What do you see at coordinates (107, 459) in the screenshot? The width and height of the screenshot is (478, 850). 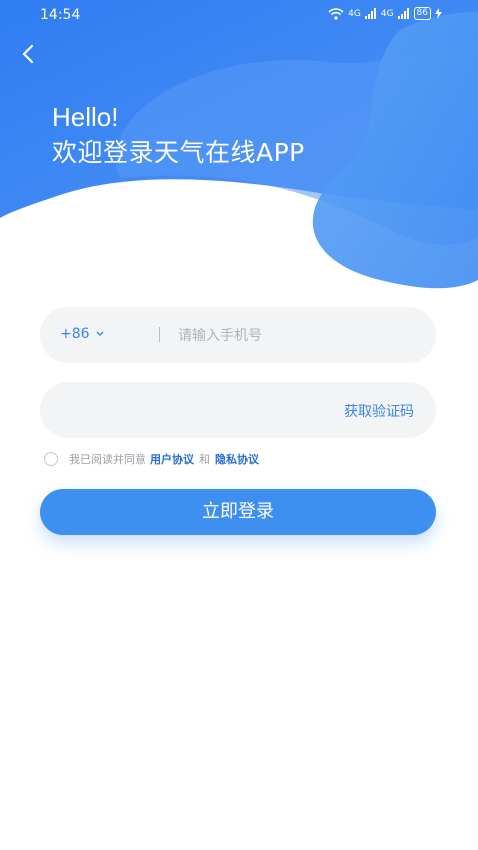 I see `agreement-prefix: 我已阅读并同意` at bounding box center [107, 459].